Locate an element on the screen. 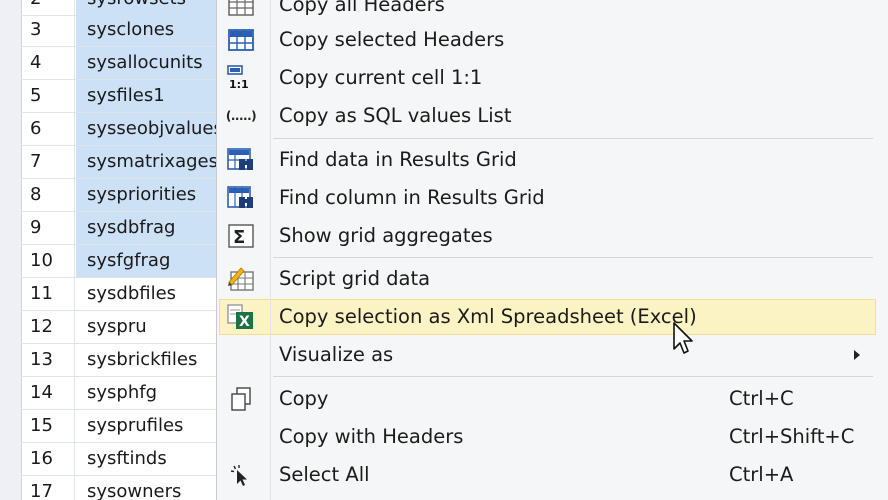 This screenshot has width=888, height=500. sql-icon-text: (.....) is located at coordinates (241, 116).